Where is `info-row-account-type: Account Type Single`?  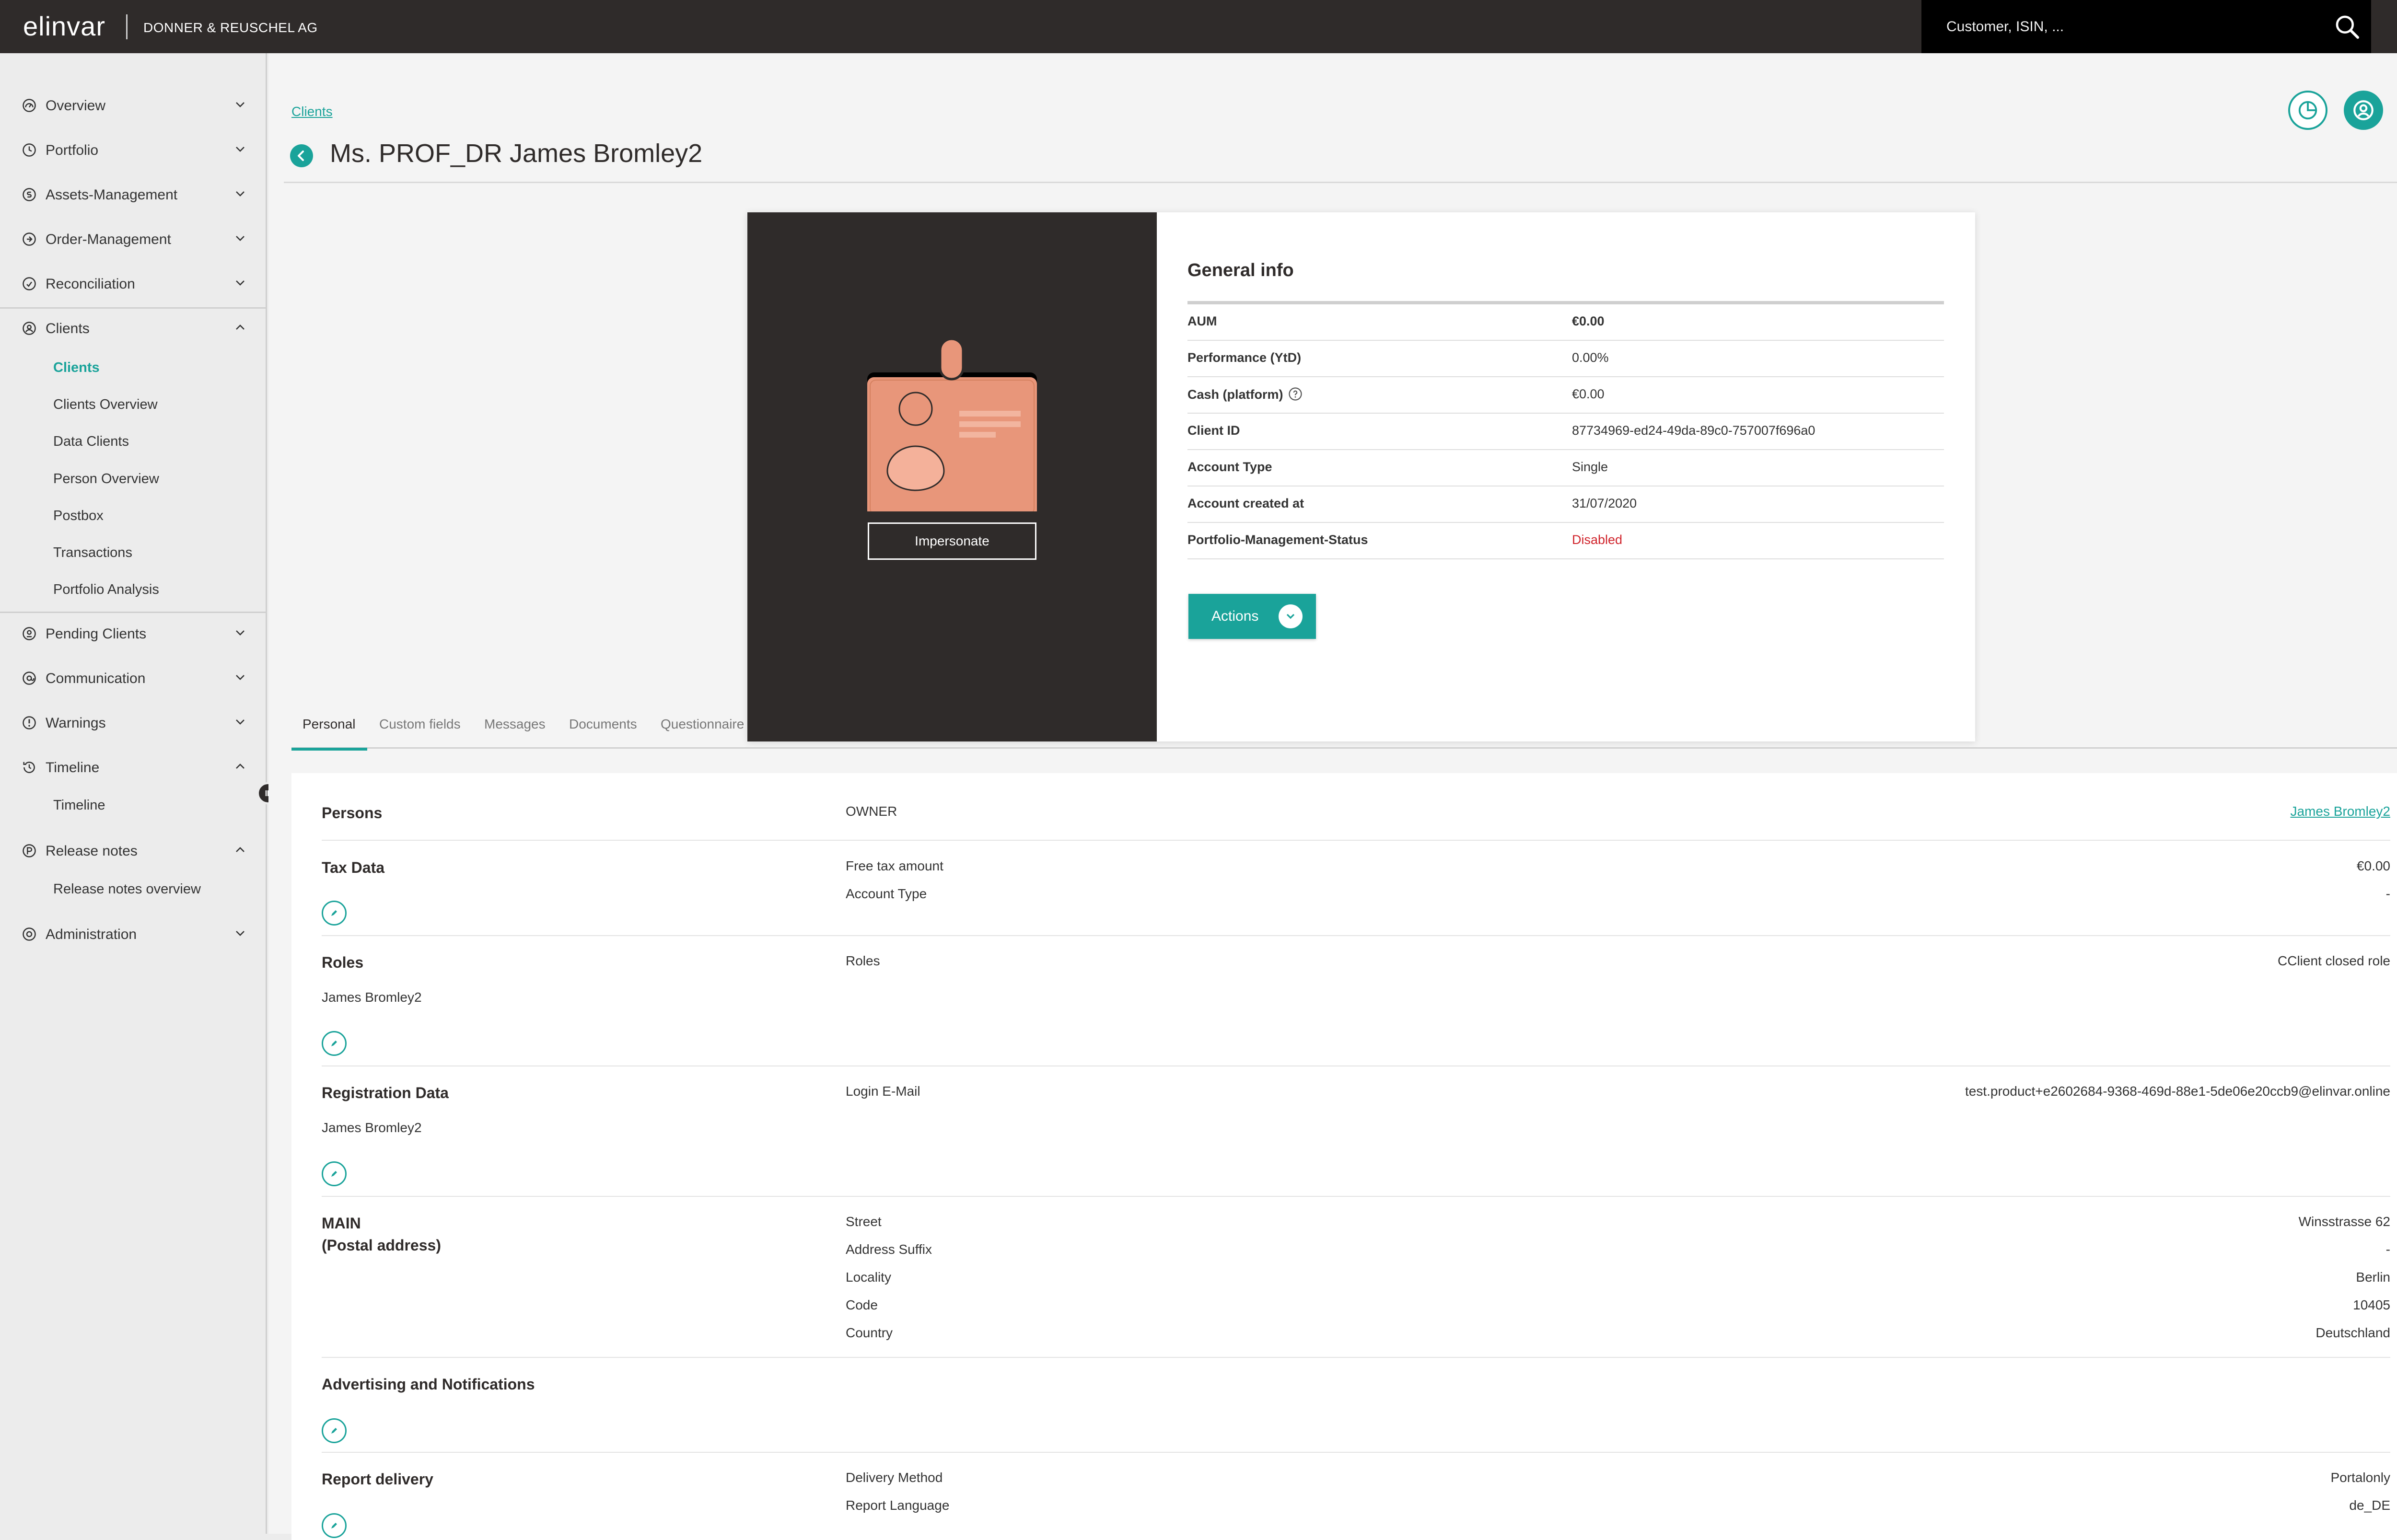
info-row-account-type: Account Type Single is located at coordinates (1565, 468).